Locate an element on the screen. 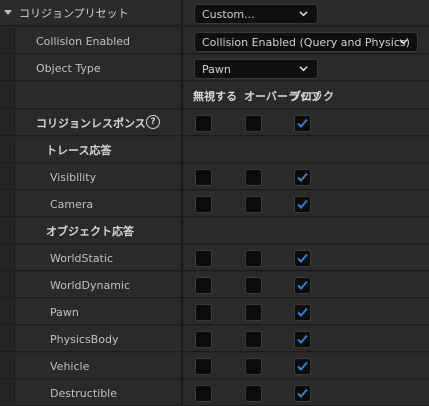  worlddynamic-block-checkbox is located at coordinates (302, 285).